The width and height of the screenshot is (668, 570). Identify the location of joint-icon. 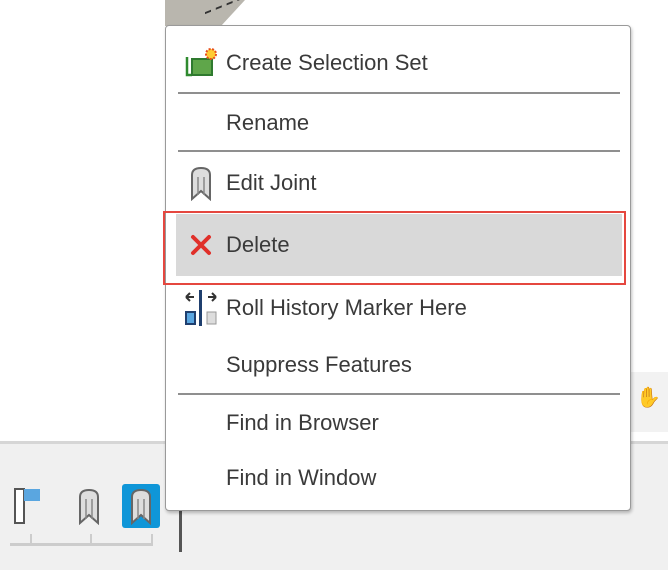
(201, 183).